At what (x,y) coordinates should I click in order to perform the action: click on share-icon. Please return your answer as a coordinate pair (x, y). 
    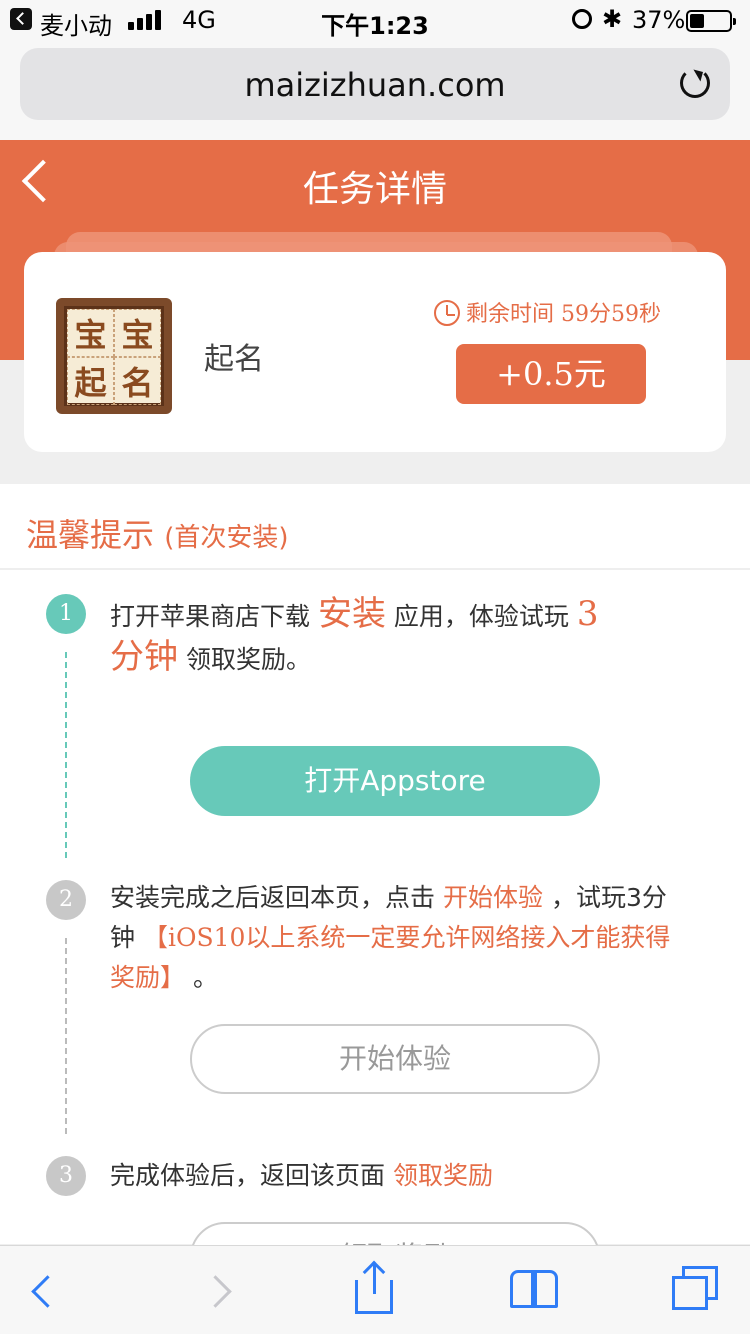
    Looking at the image, I should click on (373, 1290).